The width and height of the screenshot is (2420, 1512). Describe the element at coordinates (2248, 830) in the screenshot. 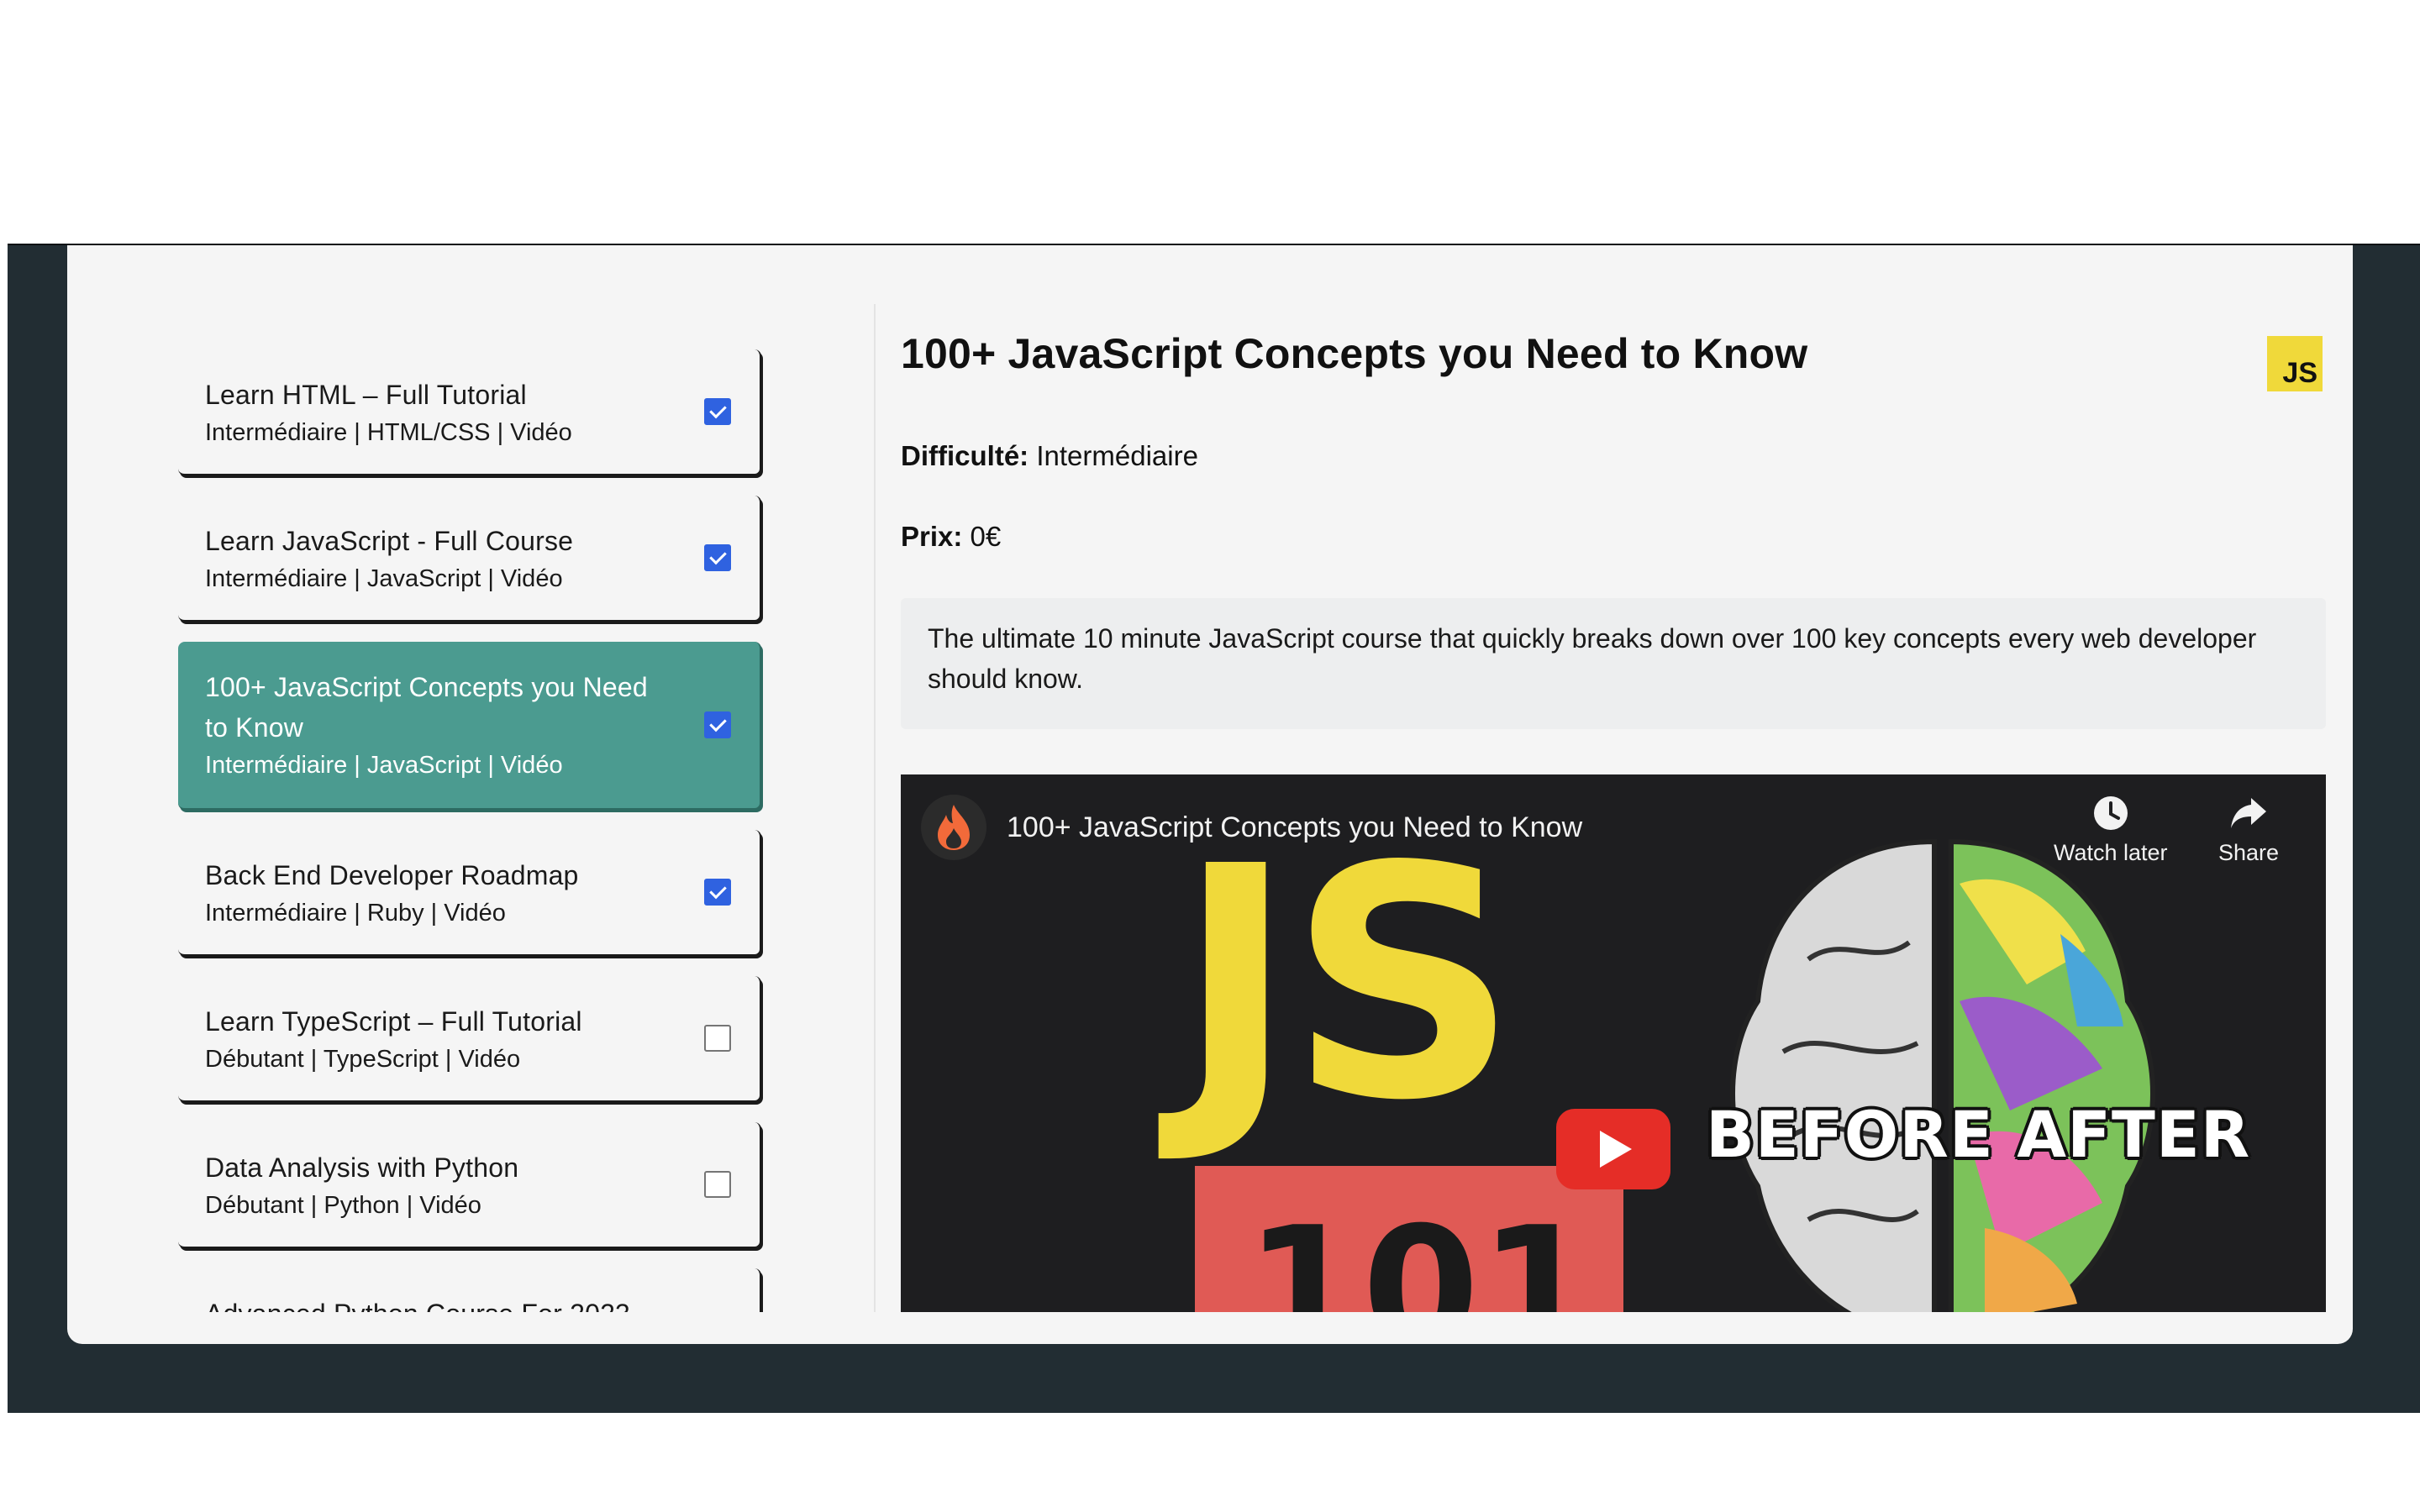

I see `share-button: Share` at that location.